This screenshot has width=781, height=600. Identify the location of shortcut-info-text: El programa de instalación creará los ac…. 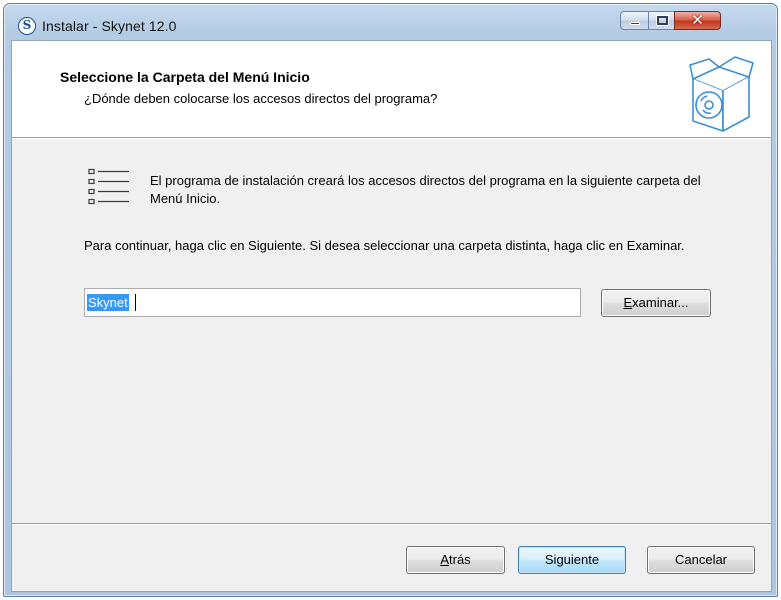
(425, 189).